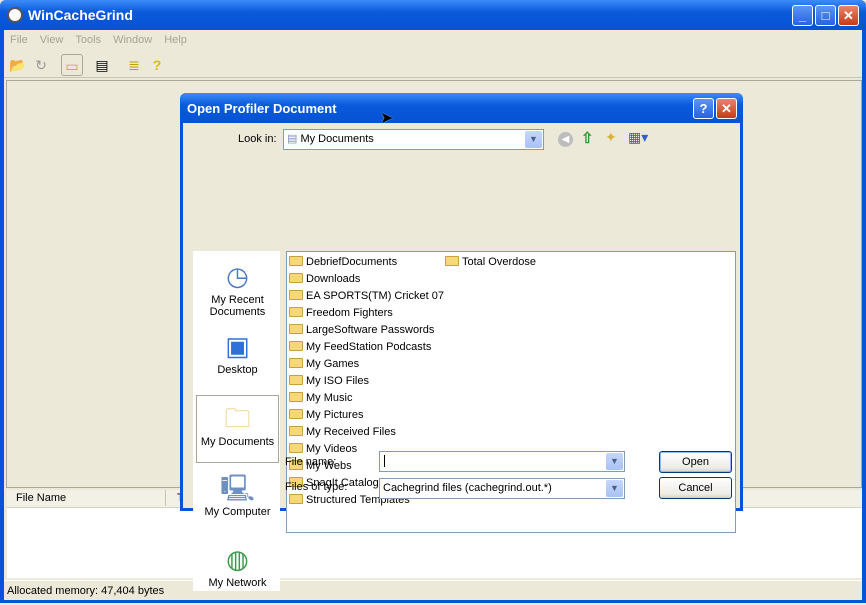 This screenshot has width=866, height=605. I want to click on place-my-documents: 🗀 My Documents, so click(237, 429).